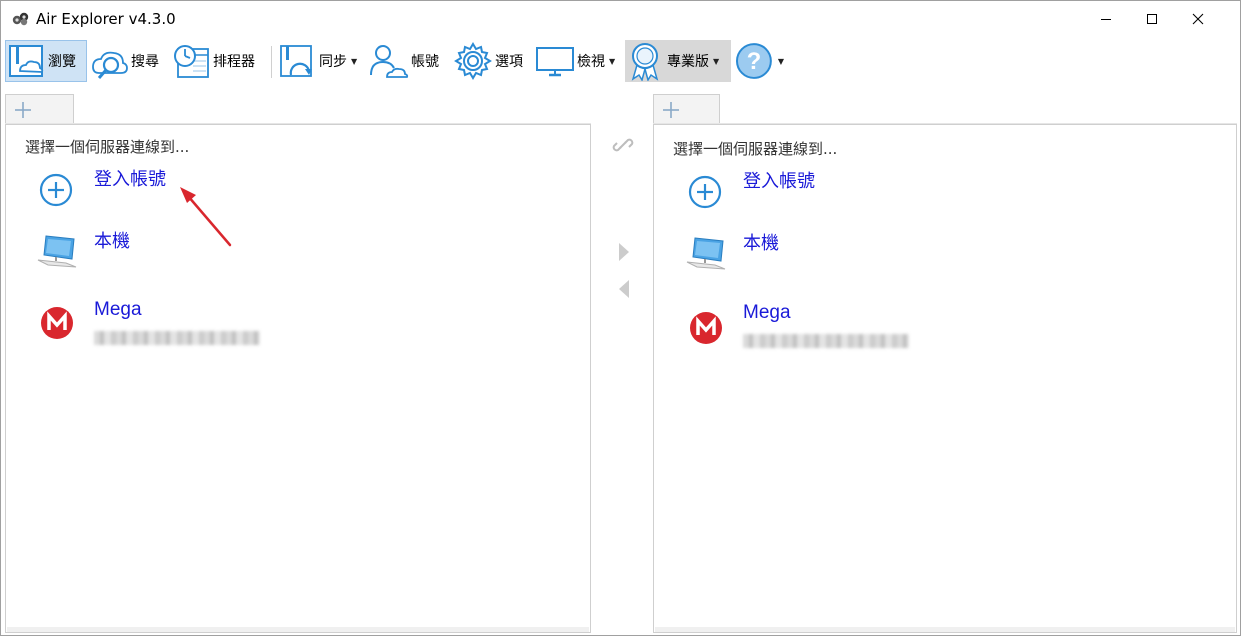 This screenshot has height=636, width=1241. Describe the element at coordinates (46, 61) in the screenshot. I see `browse-button: 瀏覽` at that location.